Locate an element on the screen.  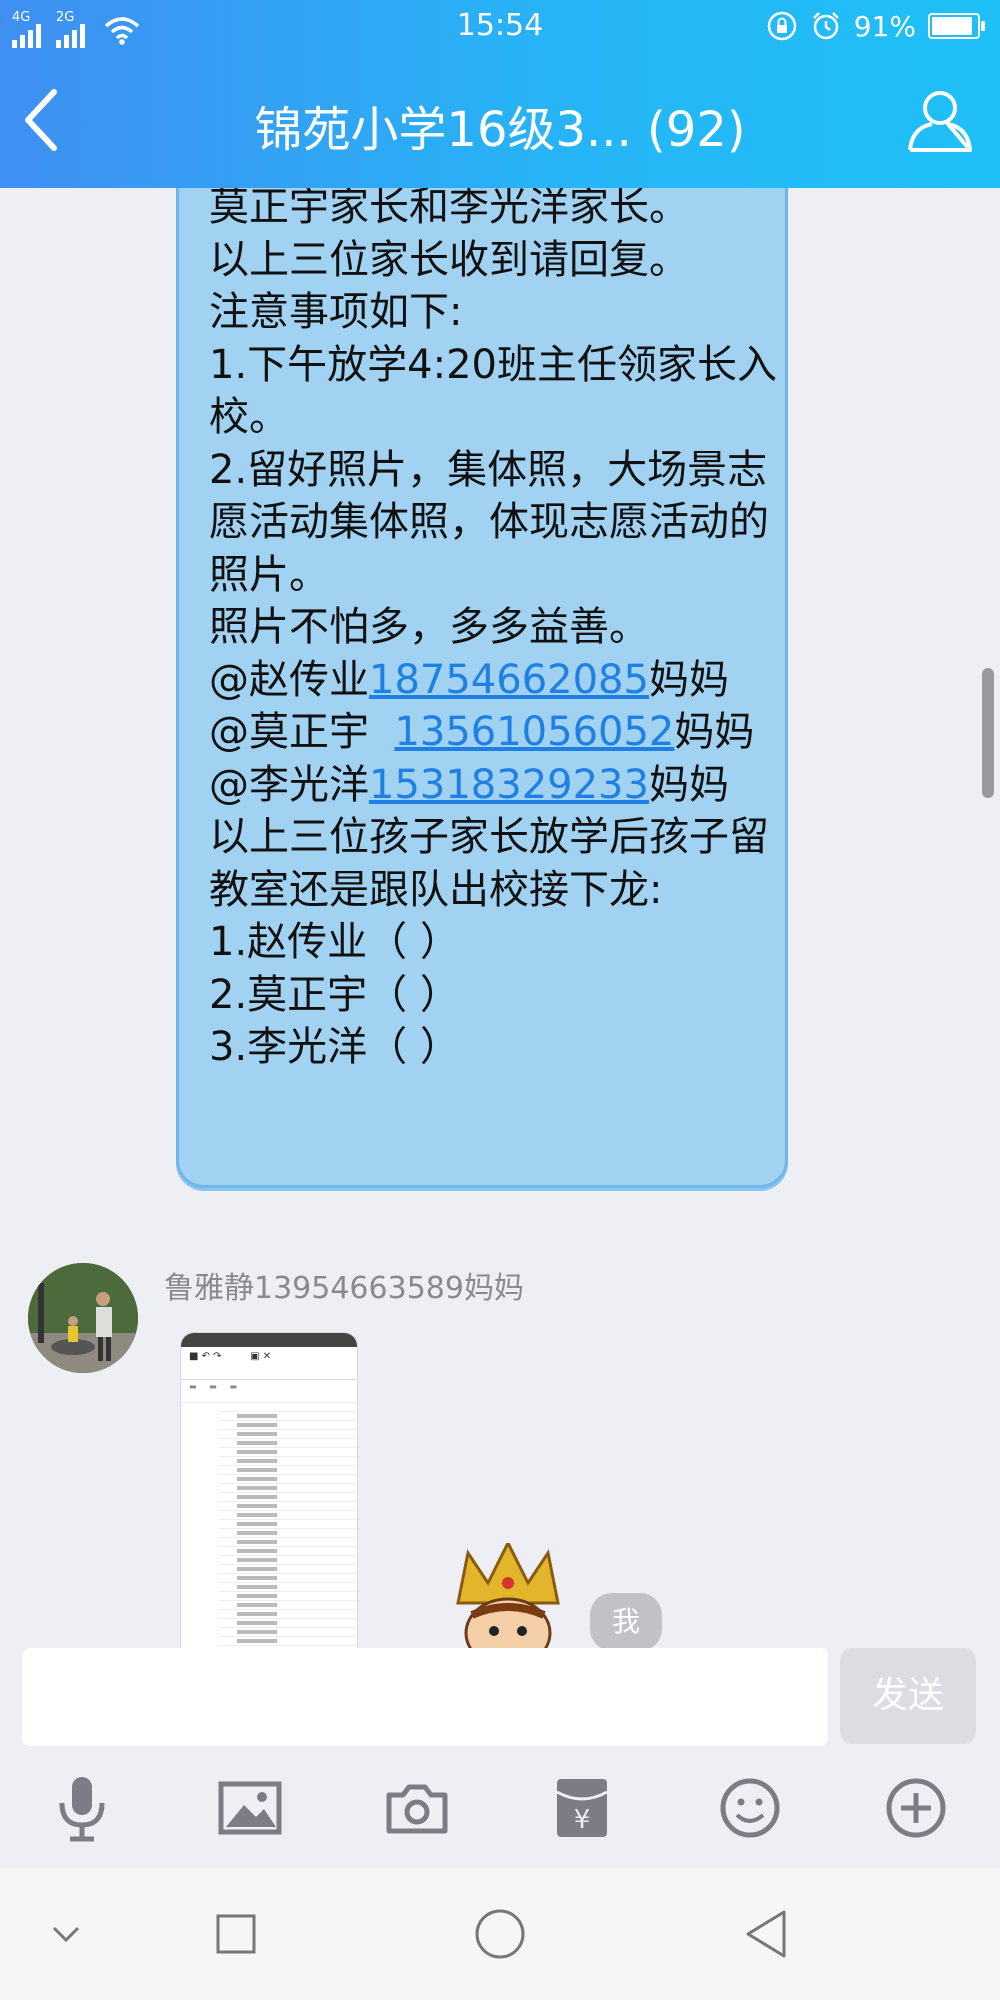
message-line: 莫正宇家长和李光洋家长。 is located at coordinates (449, 209).